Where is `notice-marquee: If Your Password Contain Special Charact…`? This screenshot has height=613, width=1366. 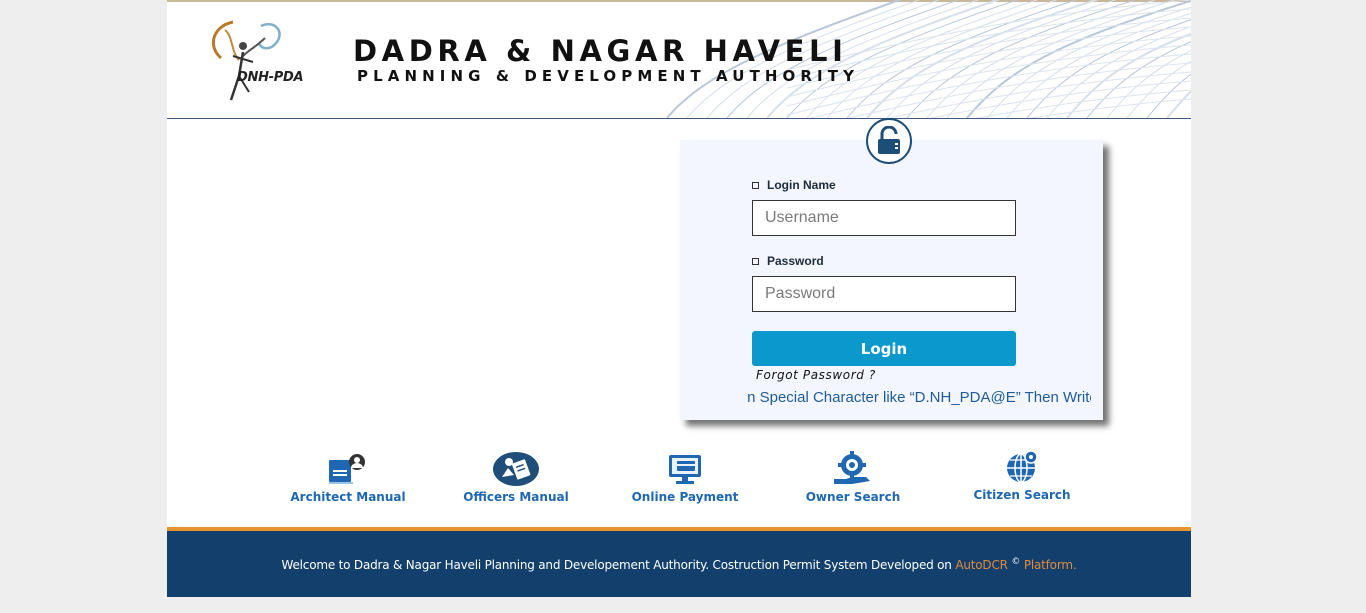 notice-marquee: If Your Password Contain Special Charact… is located at coordinates (919, 399).